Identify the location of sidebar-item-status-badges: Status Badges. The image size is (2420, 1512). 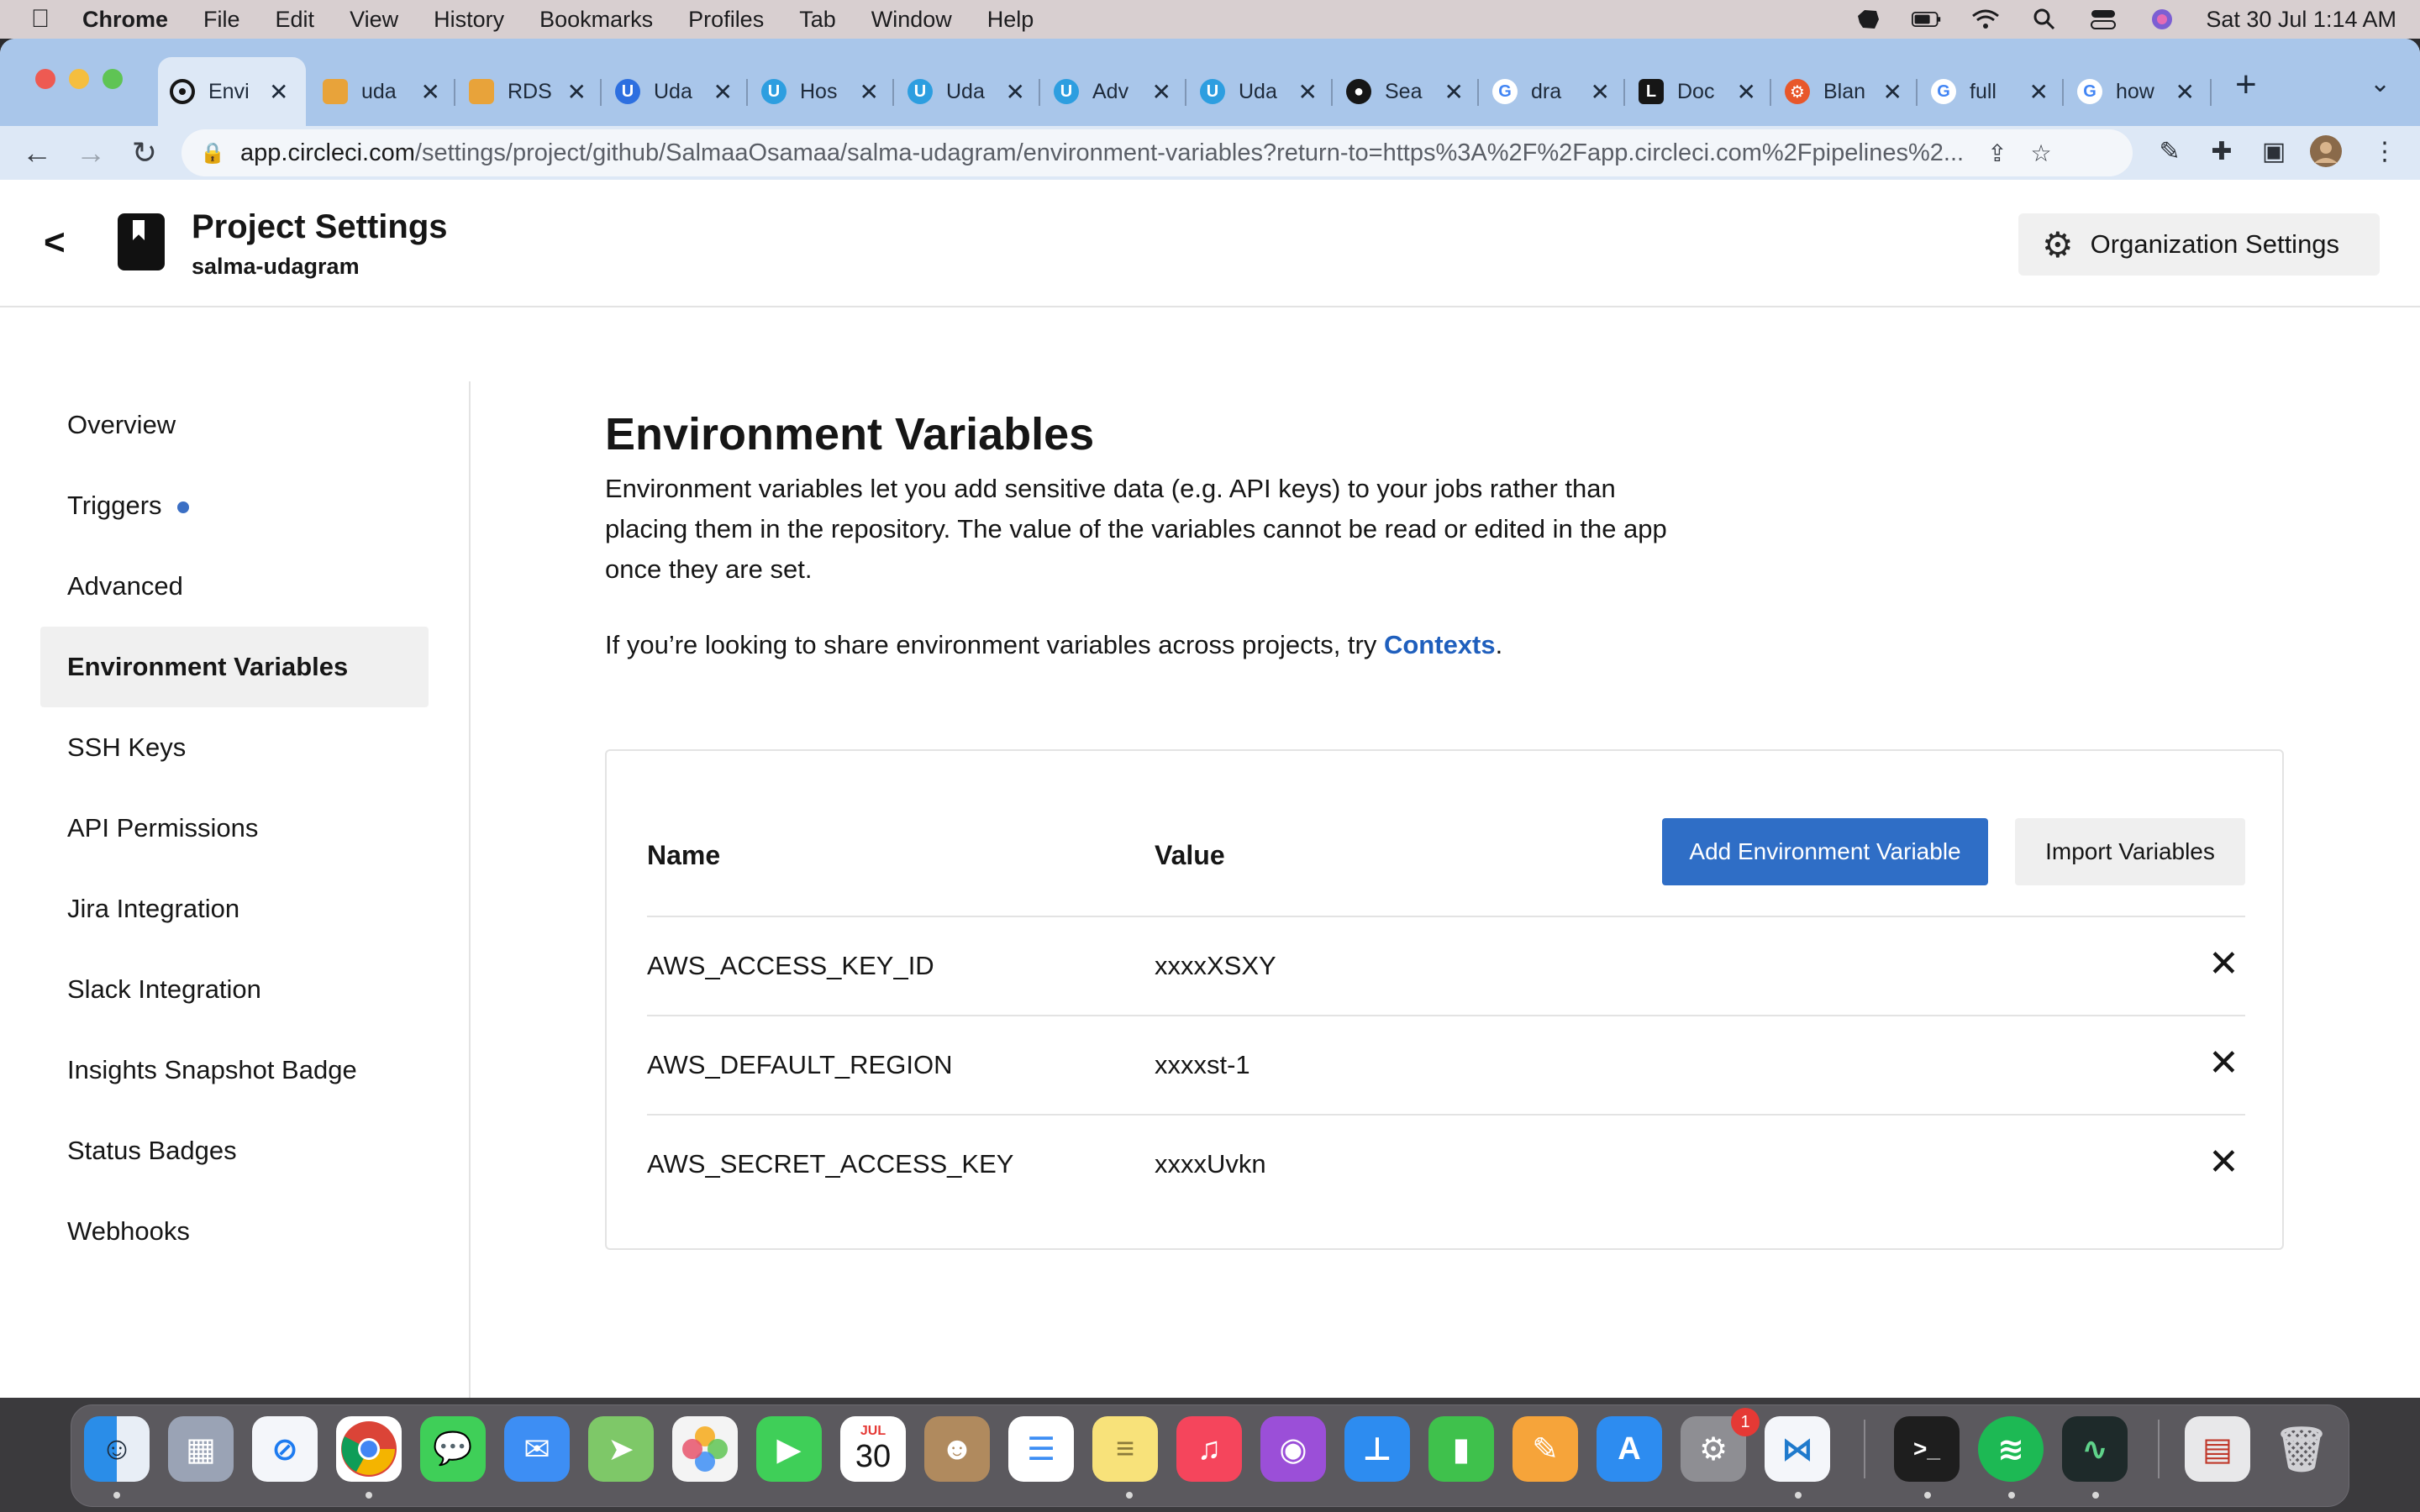
(234, 1150).